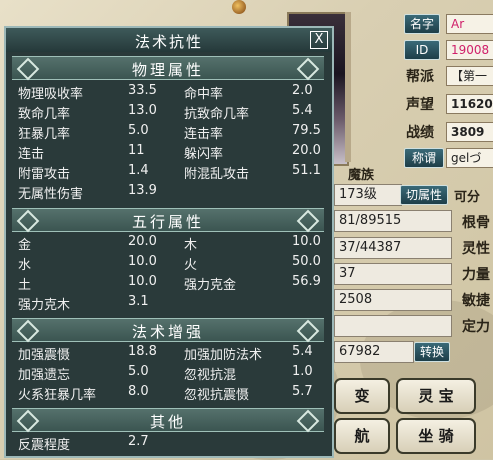 Image resolution: width=493 pixels, height=460 pixels. What do you see at coordinates (469, 158) in the screenshot?
I see `title-value: gelづ` at bounding box center [469, 158].